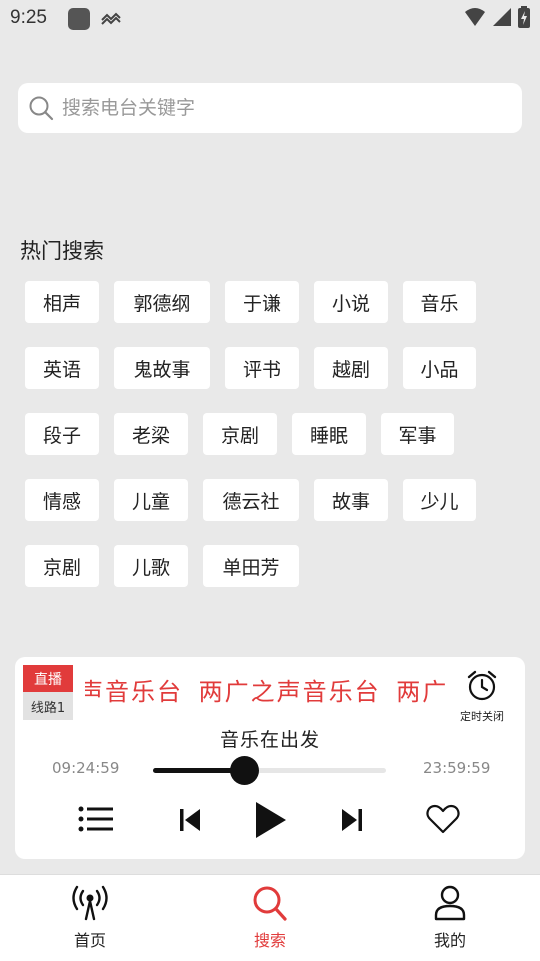  Describe the element at coordinates (450, 903) in the screenshot. I see `user-icon` at that location.